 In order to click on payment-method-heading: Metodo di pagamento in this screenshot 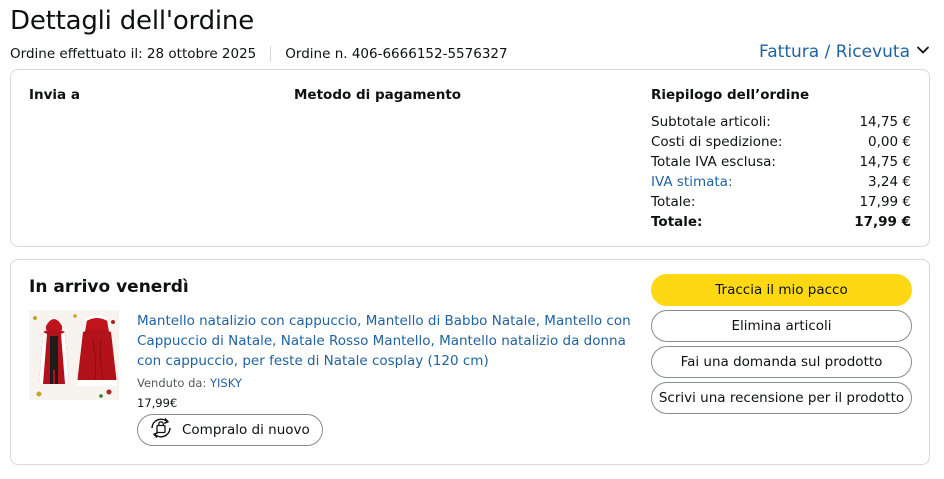, I will do `click(378, 95)`.